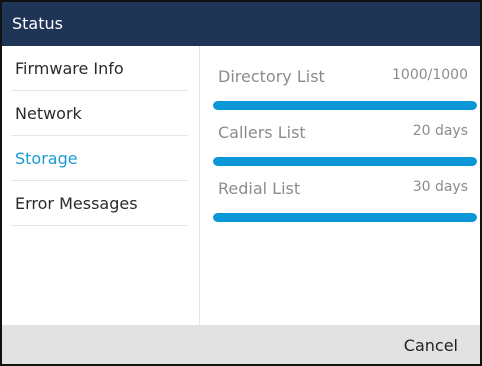  I want to click on sidebar-item-error-messages: Error Messages, so click(99, 203).